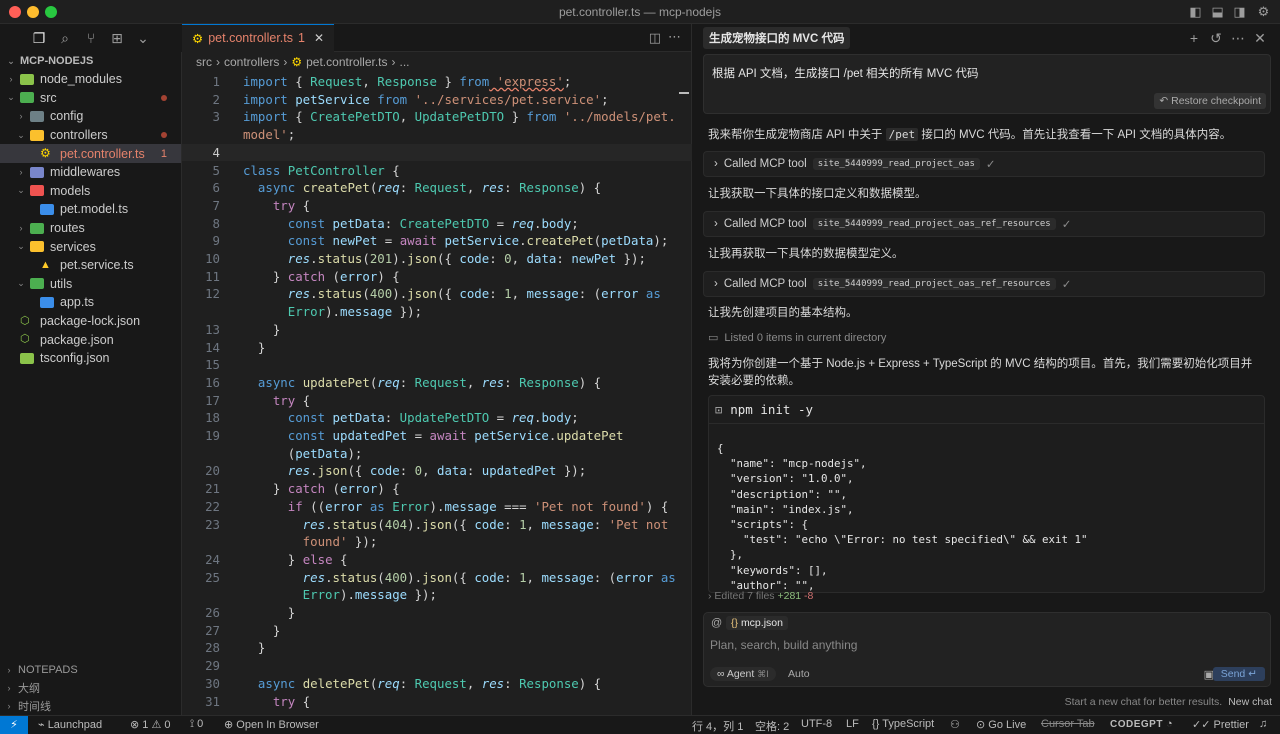 The height and width of the screenshot is (734, 1280). I want to click on problems-item: ⊗ 1 ⚠ 0, so click(150, 724).